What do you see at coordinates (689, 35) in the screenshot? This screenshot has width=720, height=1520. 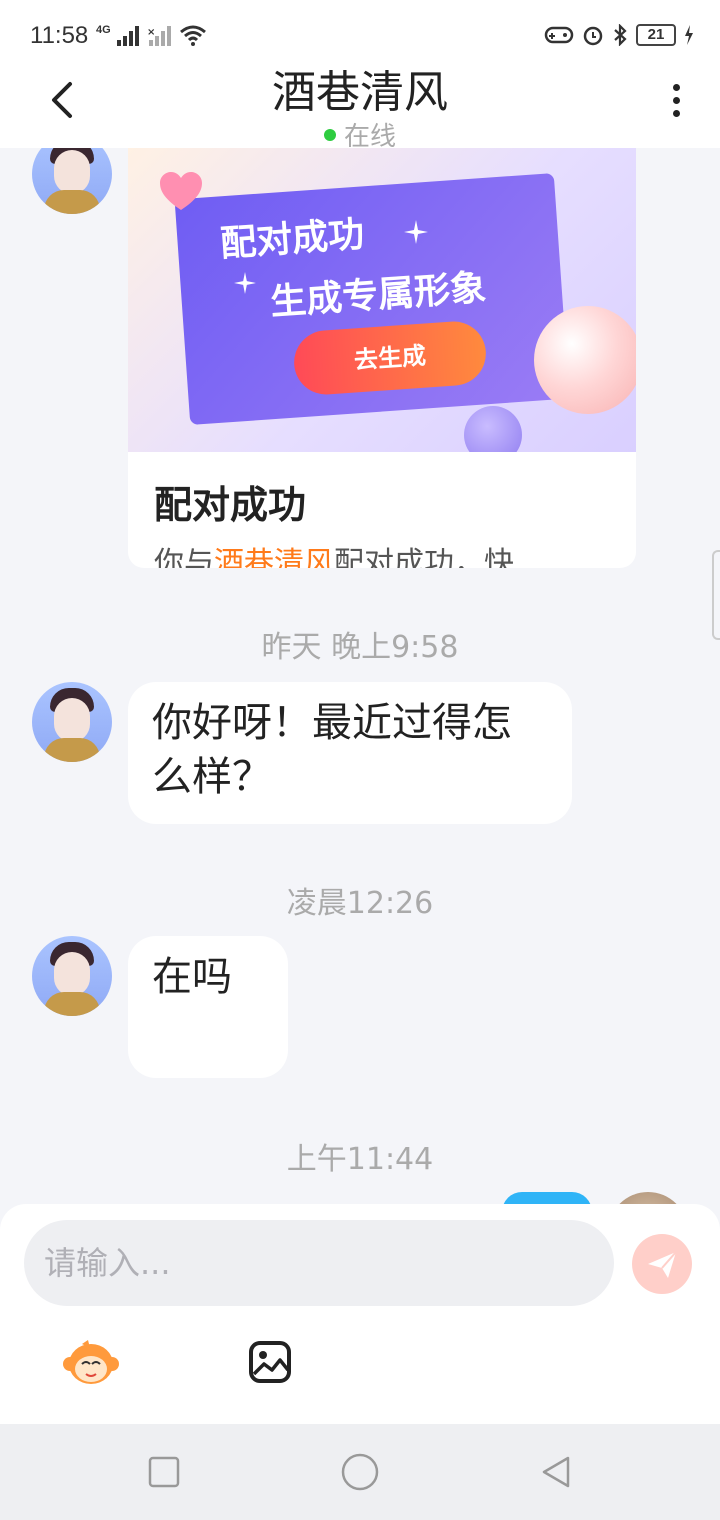 I see `charging-icon` at bounding box center [689, 35].